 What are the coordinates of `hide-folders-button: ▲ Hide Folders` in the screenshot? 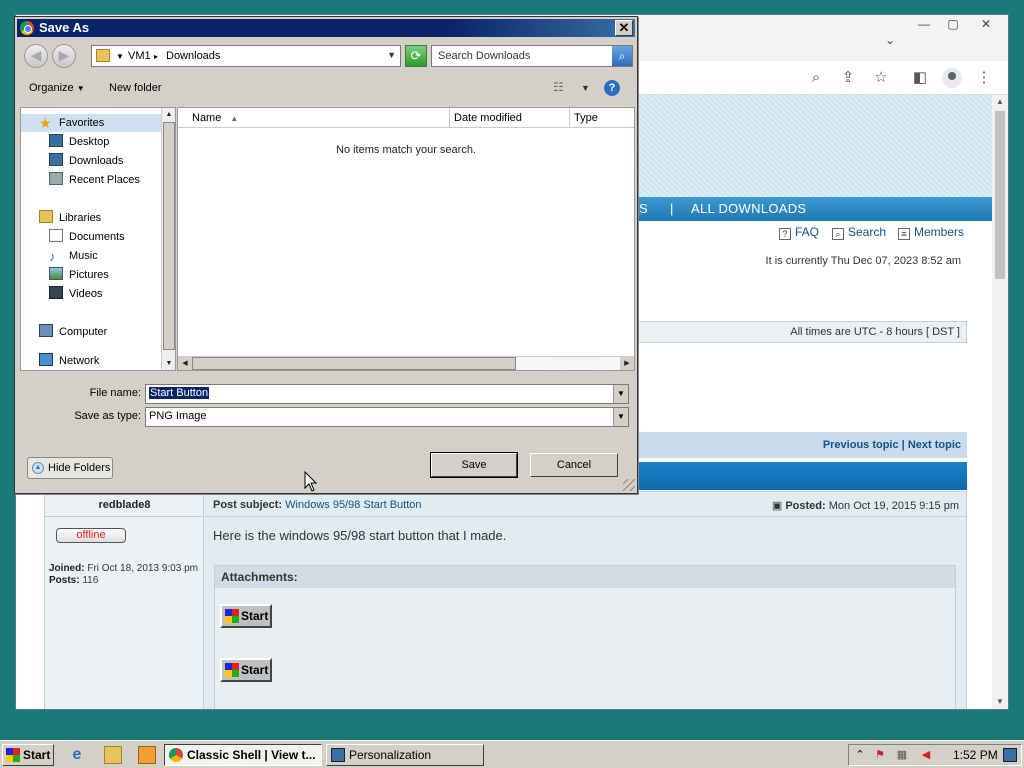 It's located at (70, 468).